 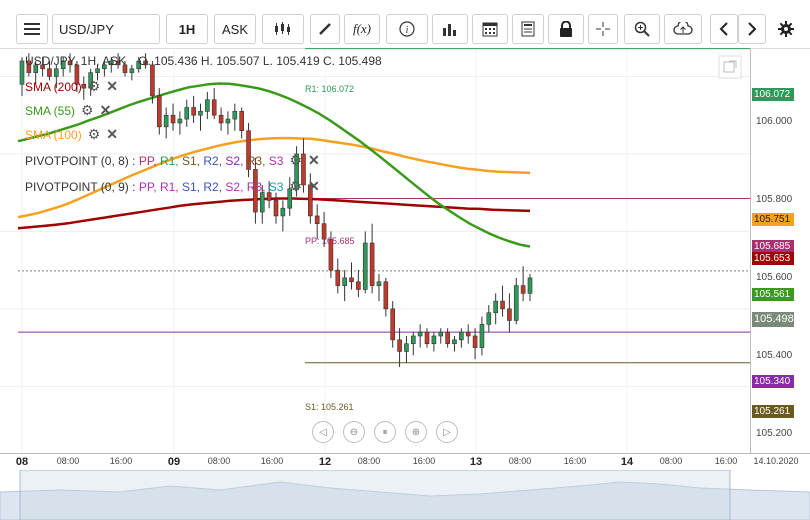 I want to click on bar-chart-button, so click(x=450, y=29).